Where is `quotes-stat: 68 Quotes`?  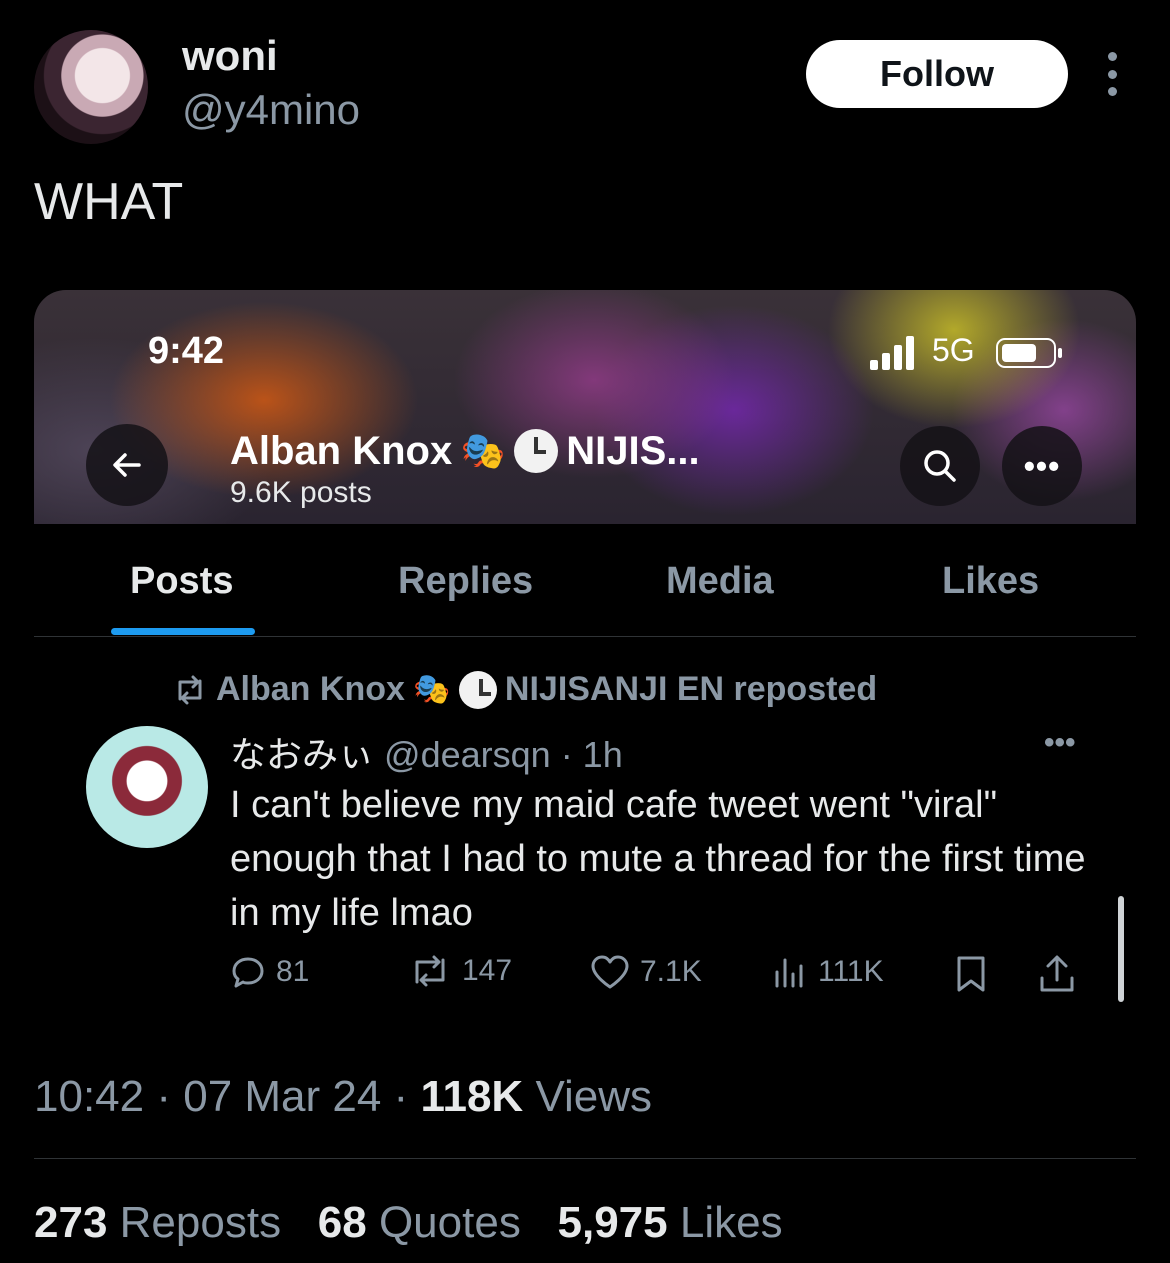
quotes-stat: 68 Quotes is located at coordinates (419, 1222).